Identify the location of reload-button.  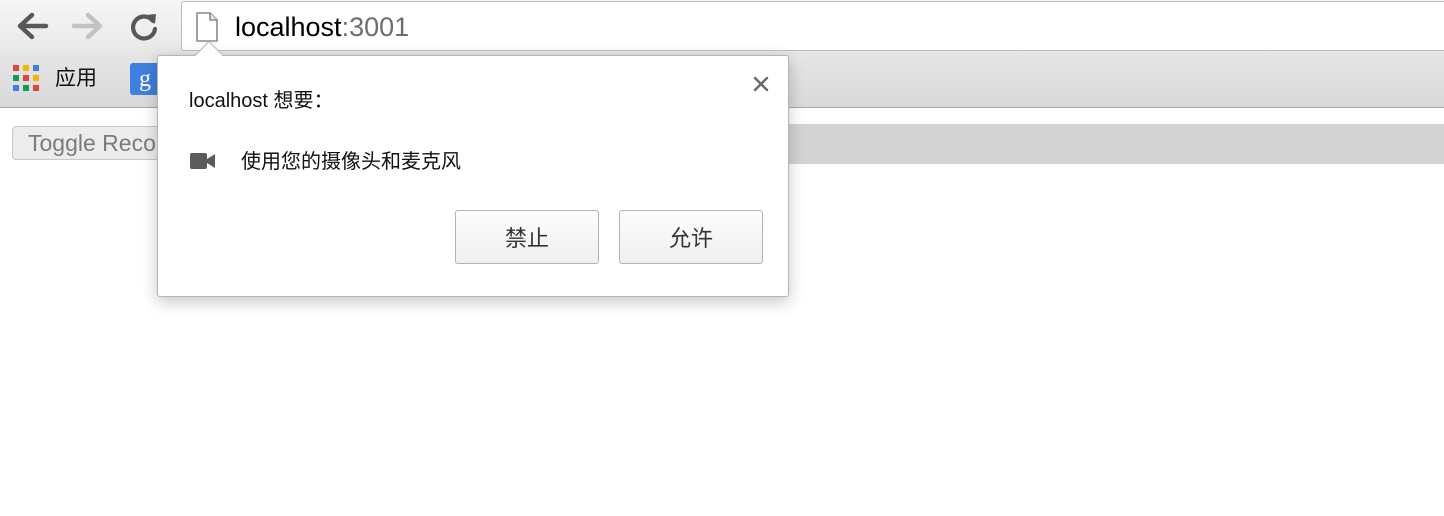
(144, 26).